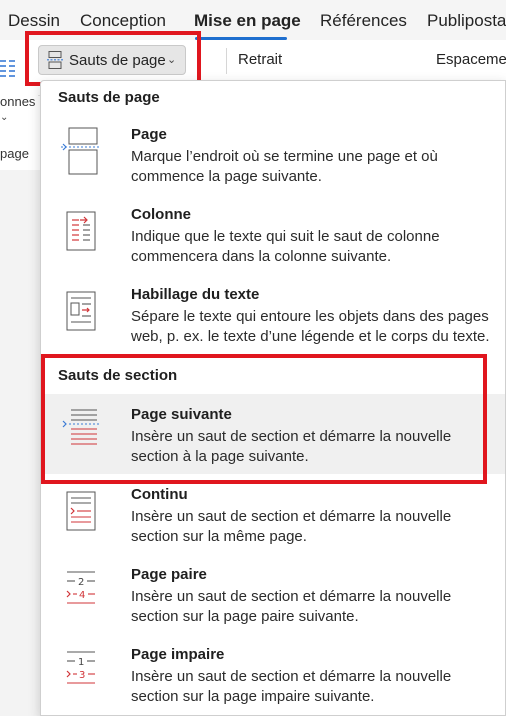 The height and width of the screenshot is (716, 506). Describe the element at coordinates (123, 21) in the screenshot. I see `tab-conception: Conception` at that location.